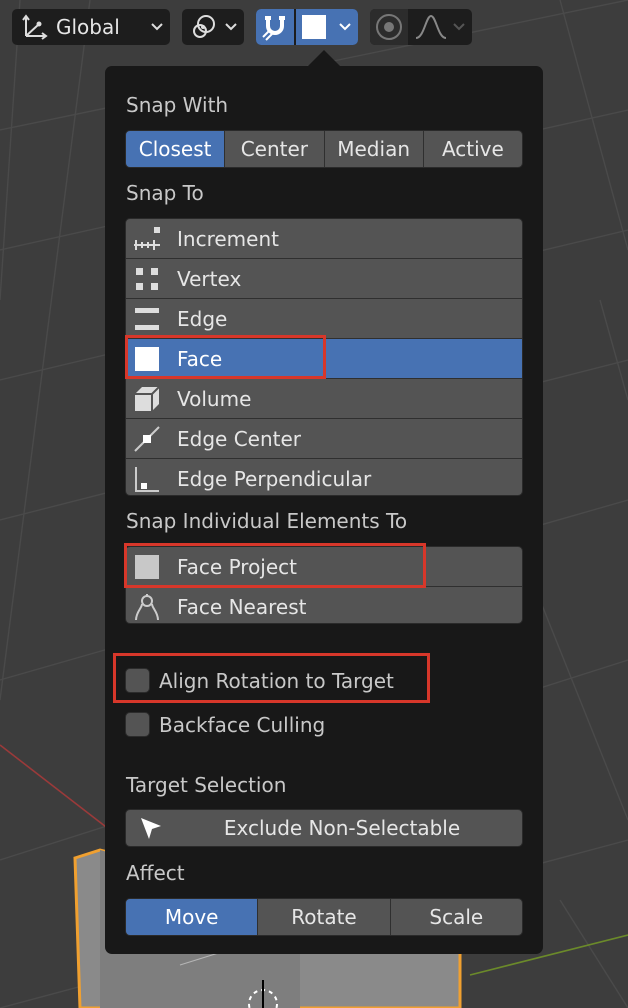 The image size is (628, 1008). What do you see at coordinates (324, 566) in the screenshot?
I see `snap-individual-face-project: Face Project` at bounding box center [324, 566].